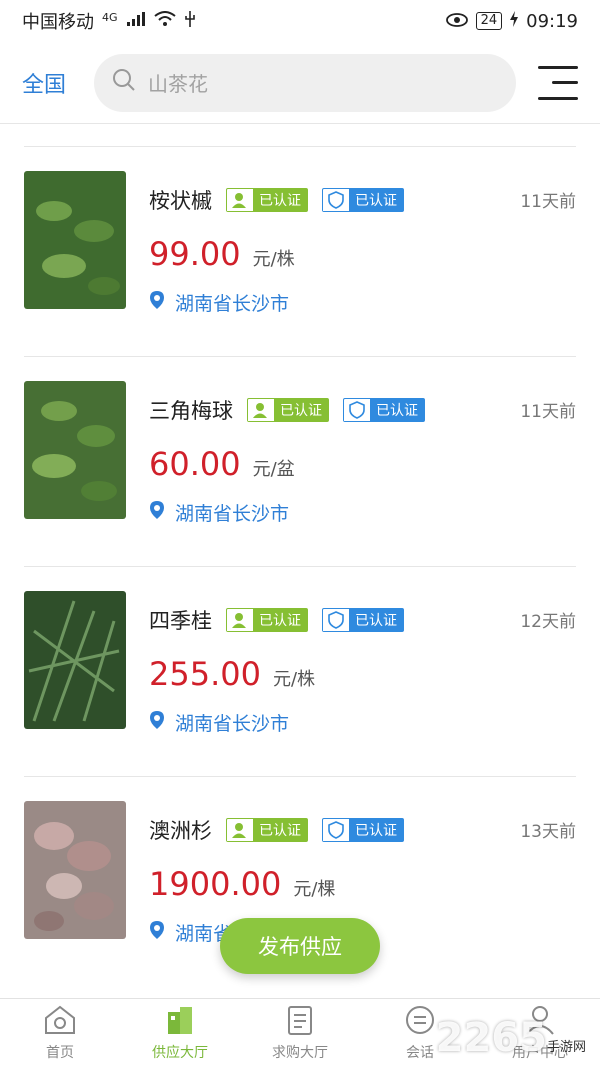  What do you see at coordinates (420, 1022) in the screenshot?
I see `chat-icon` at bounding box center [420, 1022].